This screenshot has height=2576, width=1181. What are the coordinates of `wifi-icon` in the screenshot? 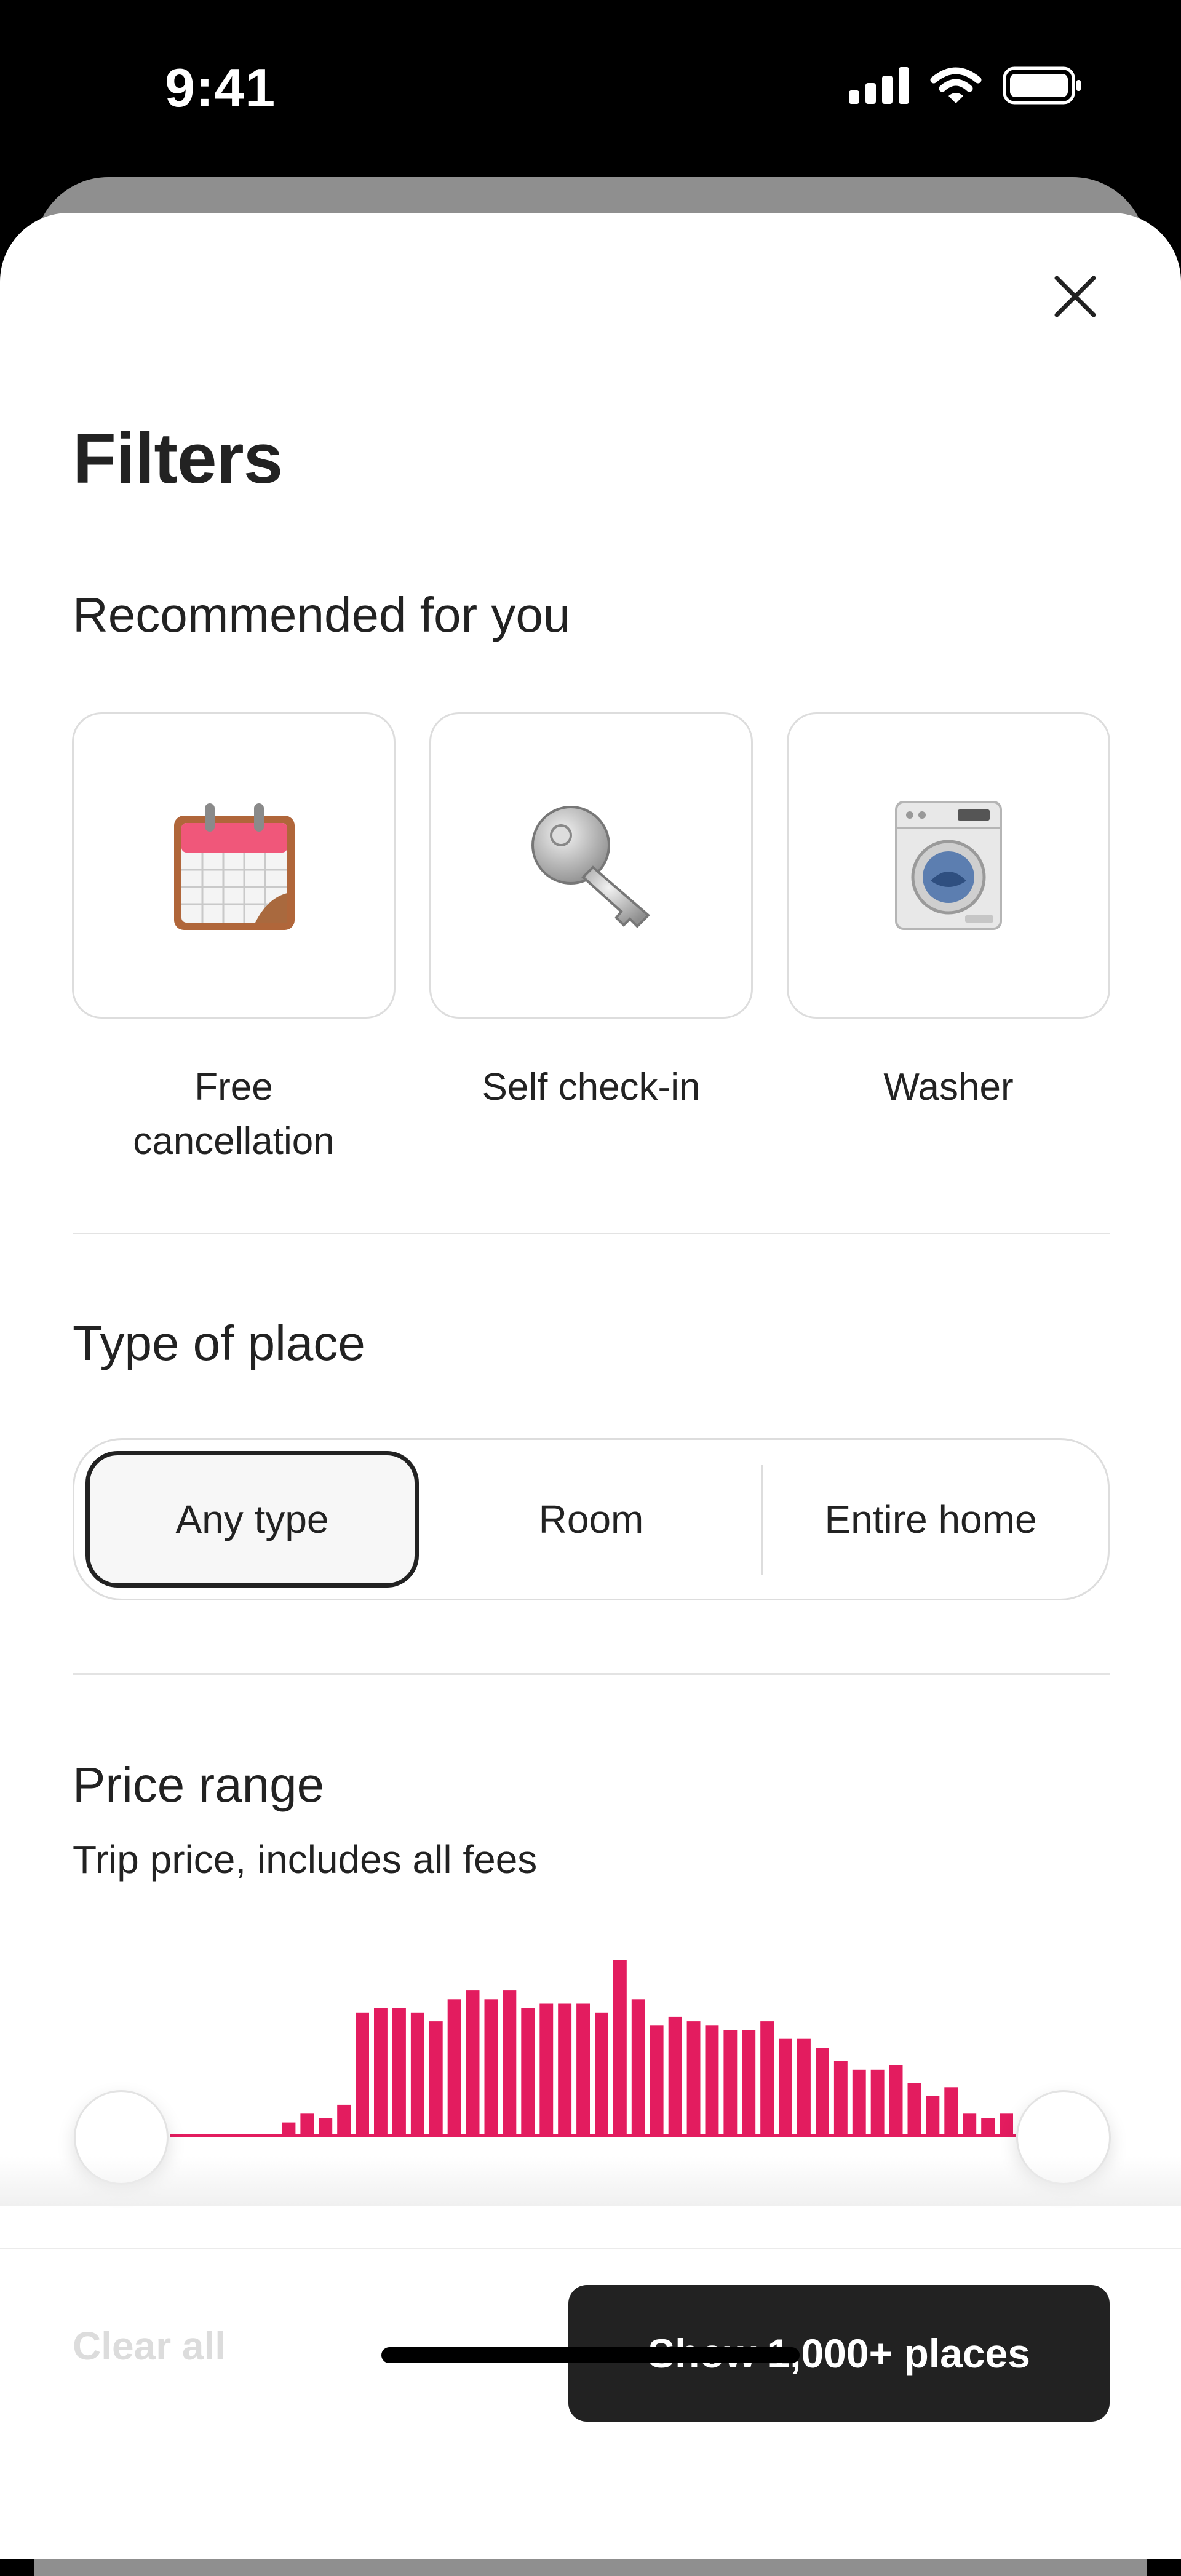 It's located at (956, 85).